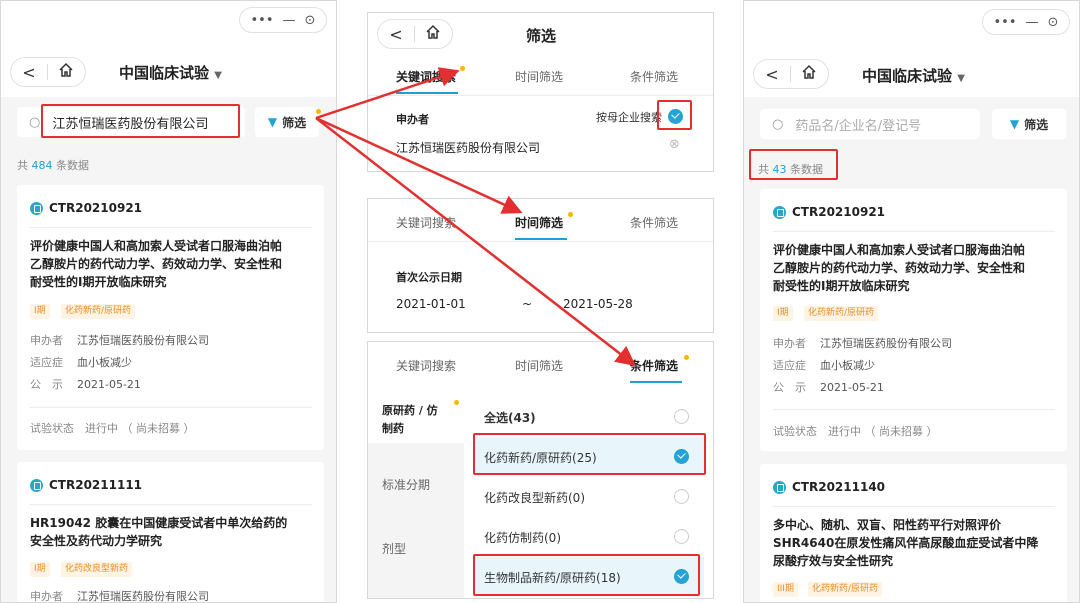  I want to click on annotation-arrows, so click(475, 217).